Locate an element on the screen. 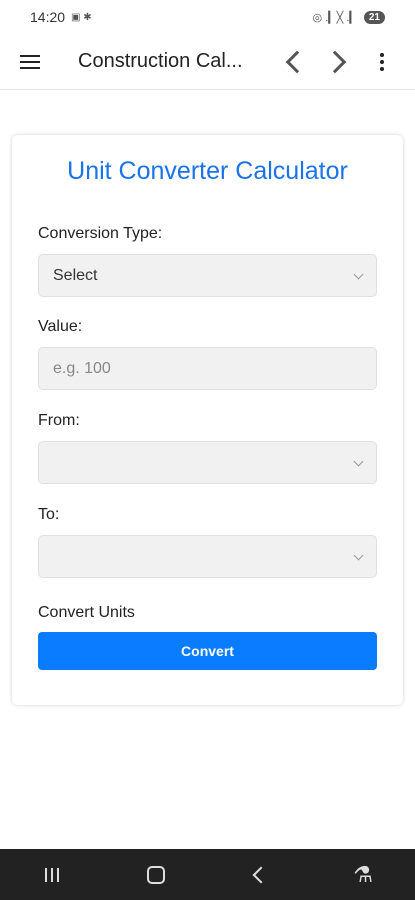 This screenshot has width=415, height=900. conversion-type-label: Conversion Type: is located at coordinates (100, 233).